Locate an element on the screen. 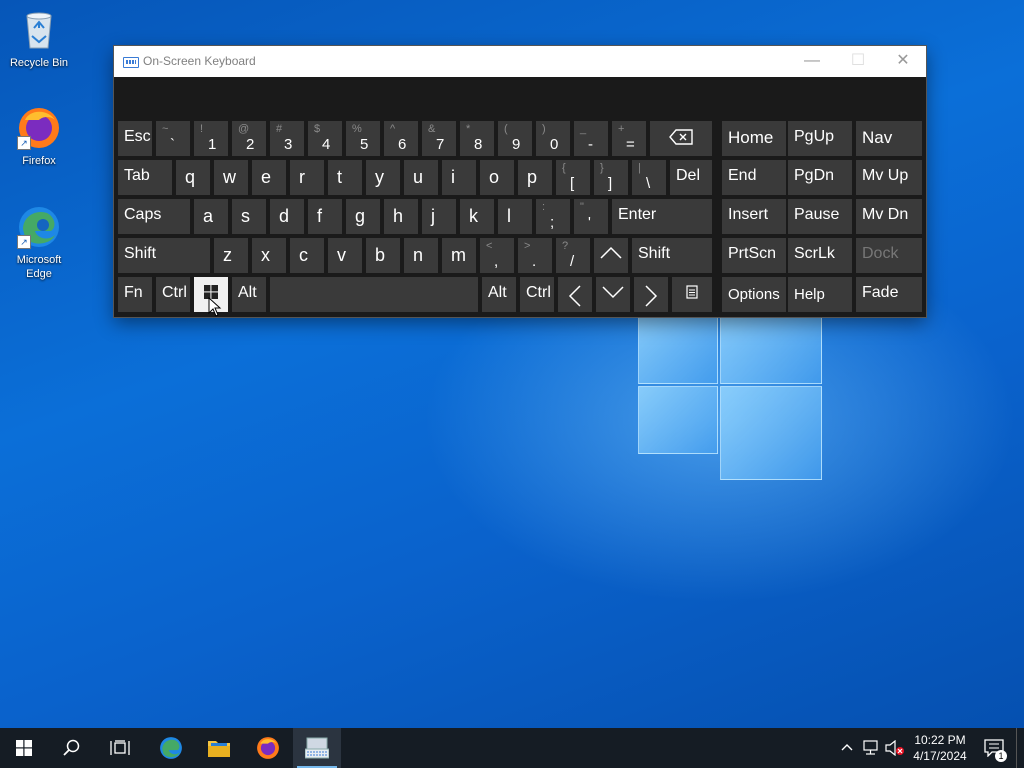 This screenshot has height=768, width=1024. arrow-down-key is located at coordinates (613, 294).